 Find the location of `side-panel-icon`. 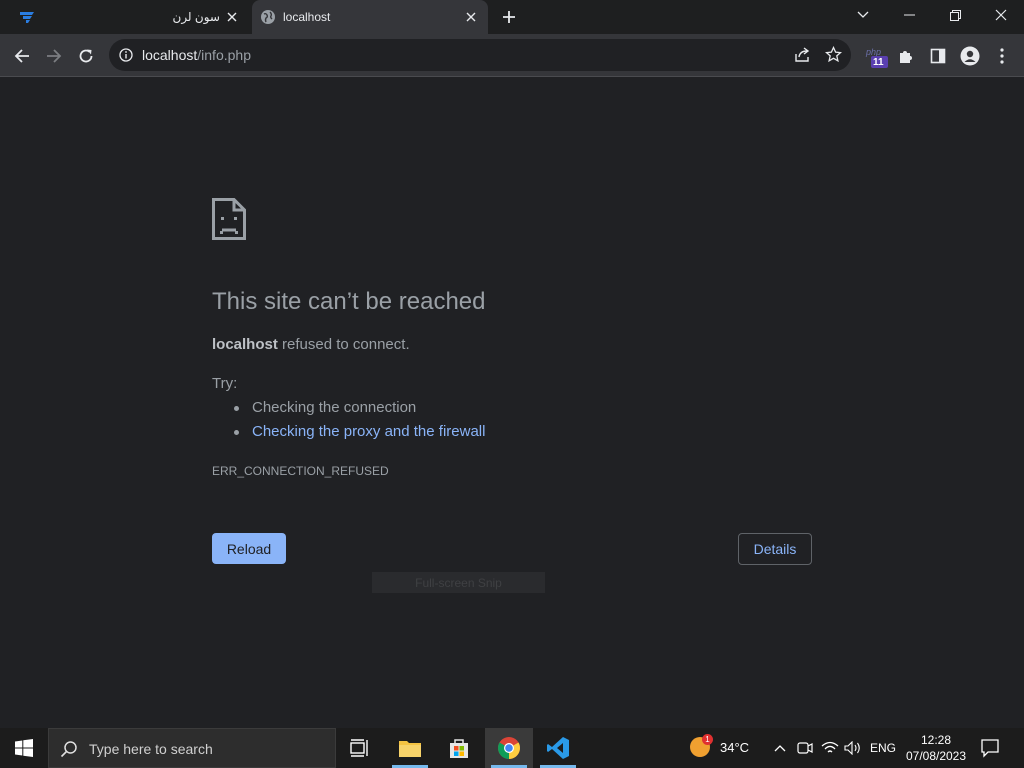

side-panel-icon is located at coordinates (938, 56).